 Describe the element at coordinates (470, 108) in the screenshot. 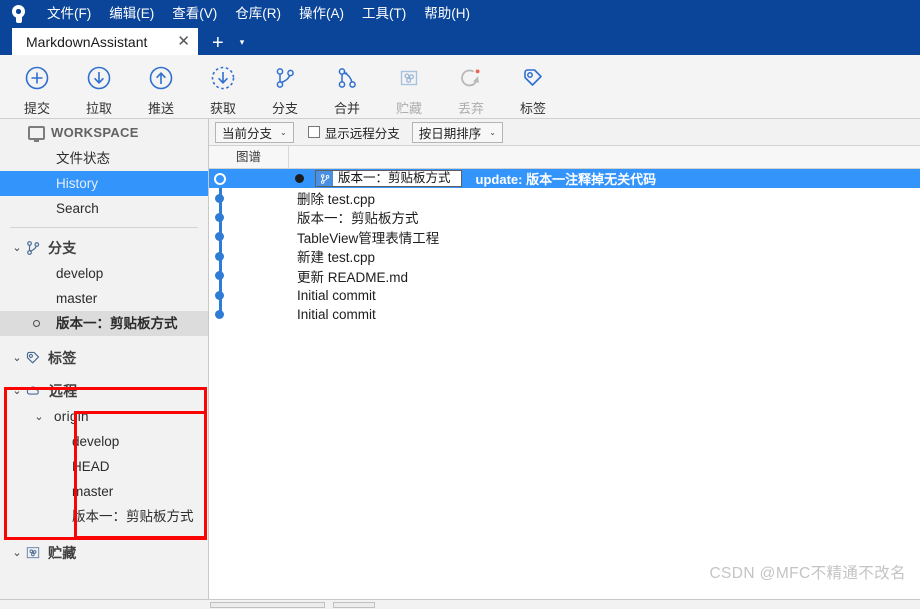

I see `toolbar-label: 丢弃` at that location.